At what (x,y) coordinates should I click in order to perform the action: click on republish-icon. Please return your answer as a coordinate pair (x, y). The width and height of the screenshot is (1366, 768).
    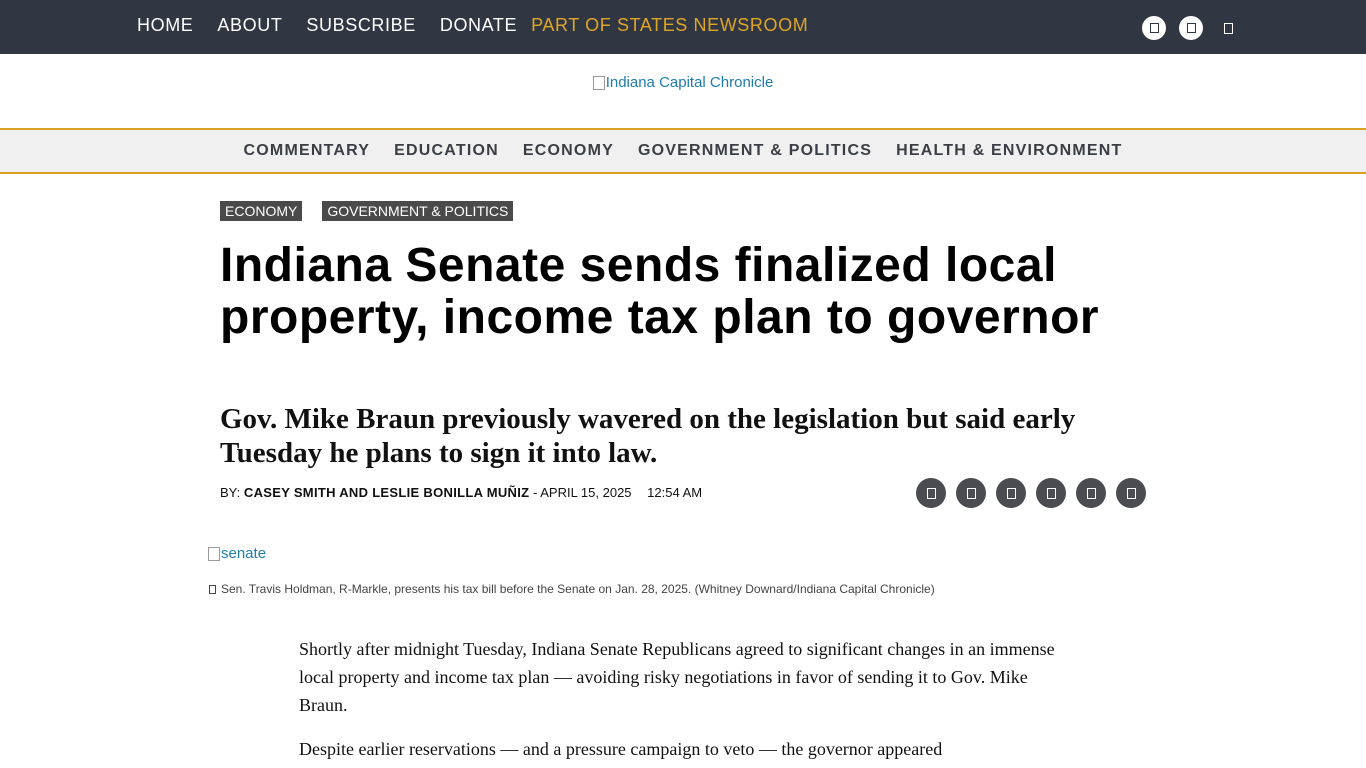
    Looking at the image, I should click on (1131, 493).